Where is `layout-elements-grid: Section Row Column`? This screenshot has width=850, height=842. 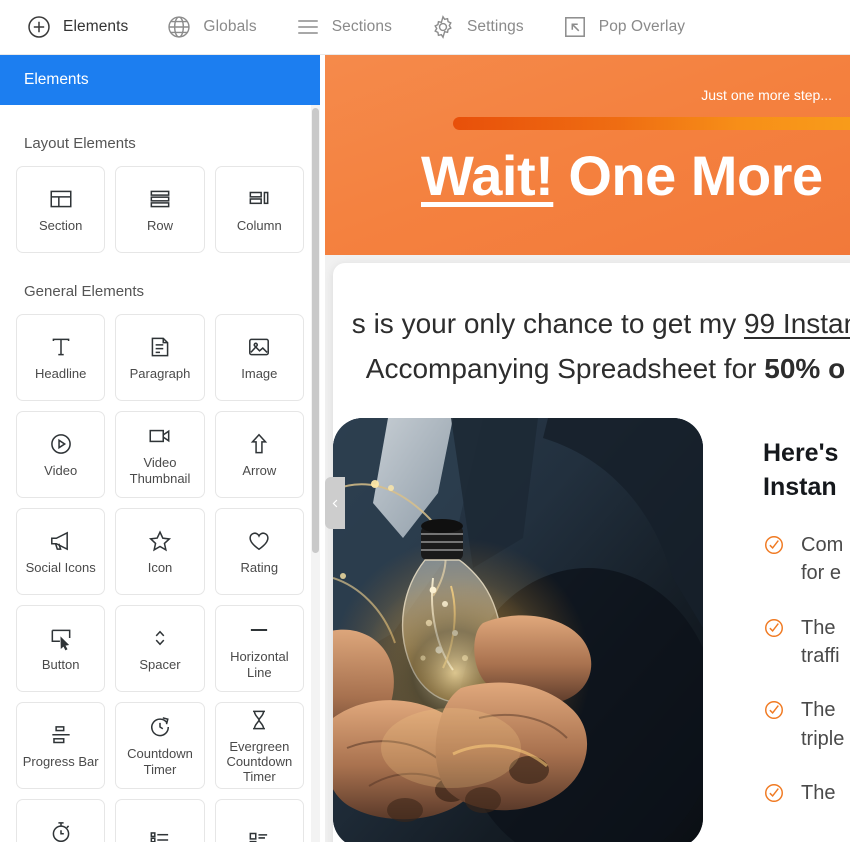 layout-elements-grid: Section Row Column is located at coordinates (160, 209).